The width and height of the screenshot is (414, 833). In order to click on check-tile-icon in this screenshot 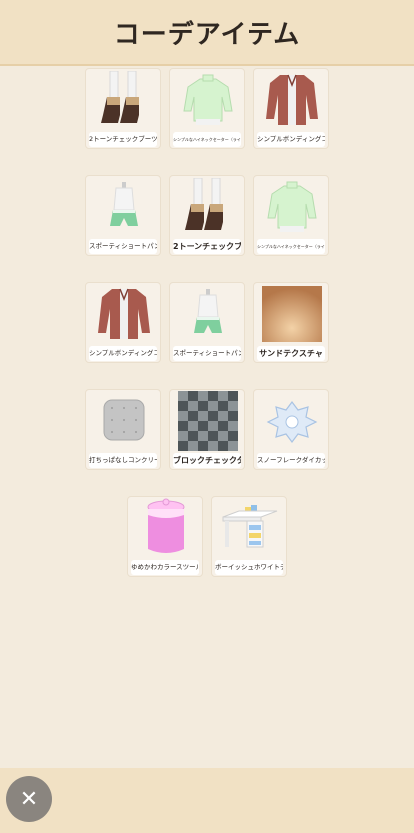, I will do `click(207, 421)`.